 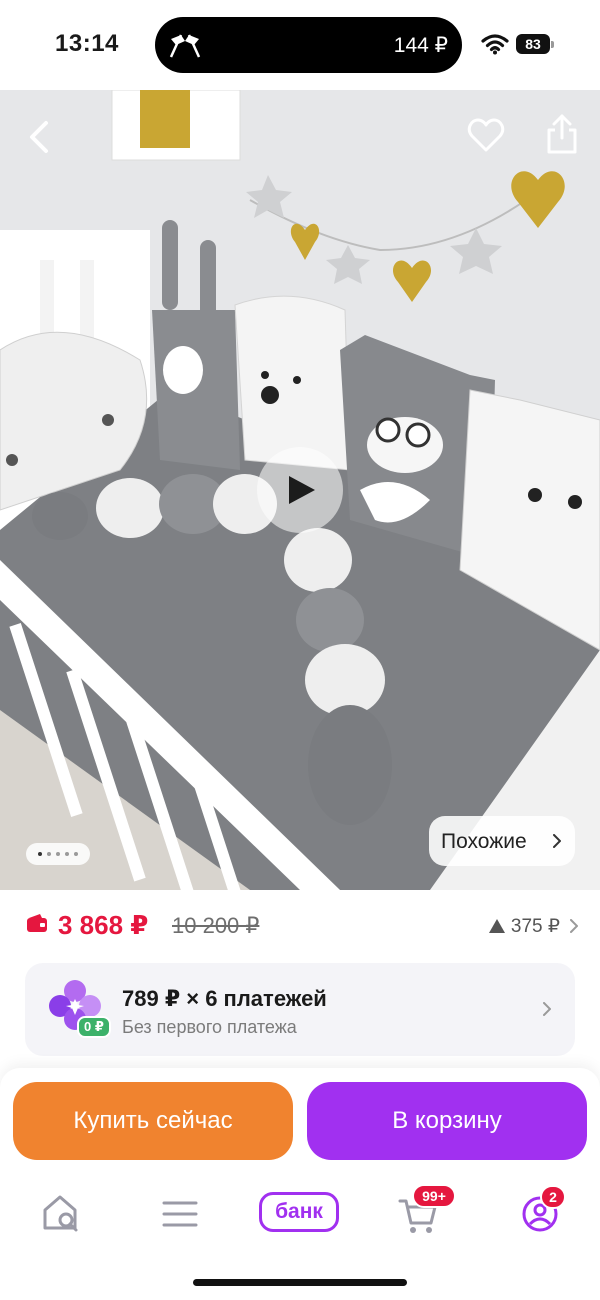 What do you see at coordinates (486, 136) in the screenshot?
I see `favorite-heart-button` at bounding box center [486, 136].